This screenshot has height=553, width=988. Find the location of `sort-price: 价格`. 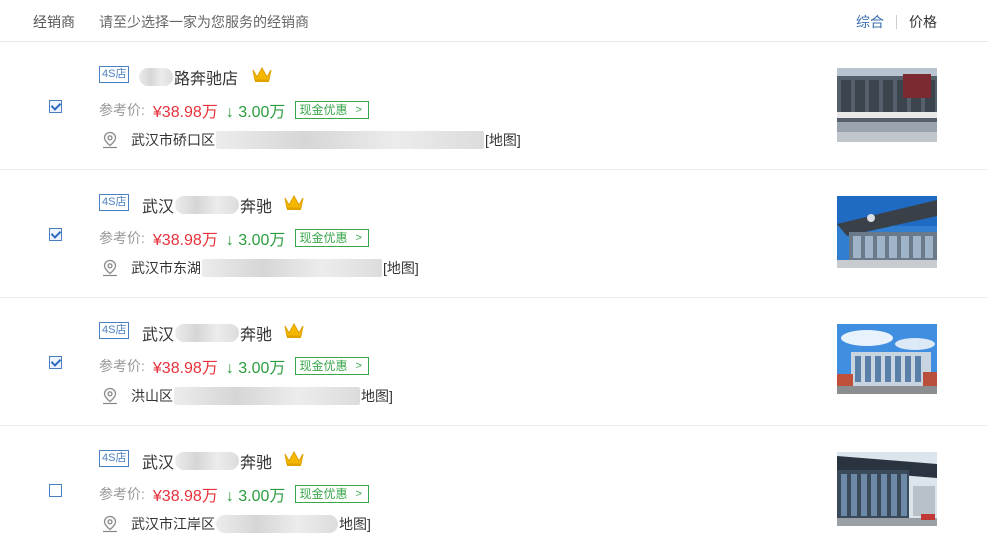

sort-price: 价格 is located at coordinates (923, 22).